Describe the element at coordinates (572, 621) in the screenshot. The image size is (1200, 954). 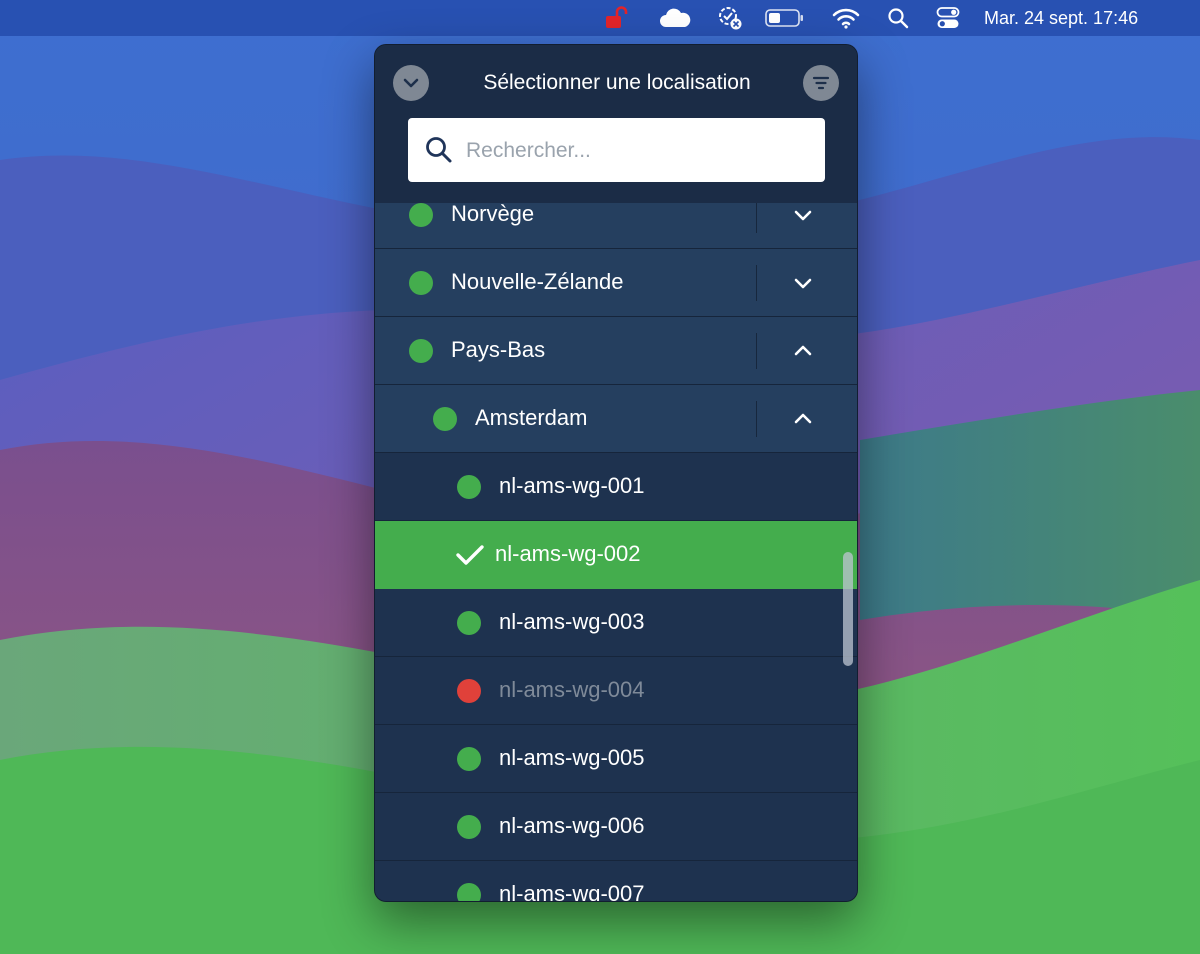
I see `server-label: nl-ams-wg-003` at that location.